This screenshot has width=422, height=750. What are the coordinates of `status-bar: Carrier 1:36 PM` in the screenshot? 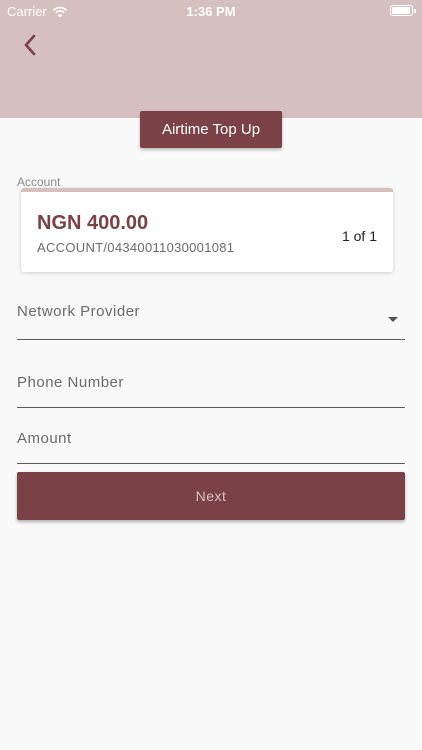 It's located at (211, 11).